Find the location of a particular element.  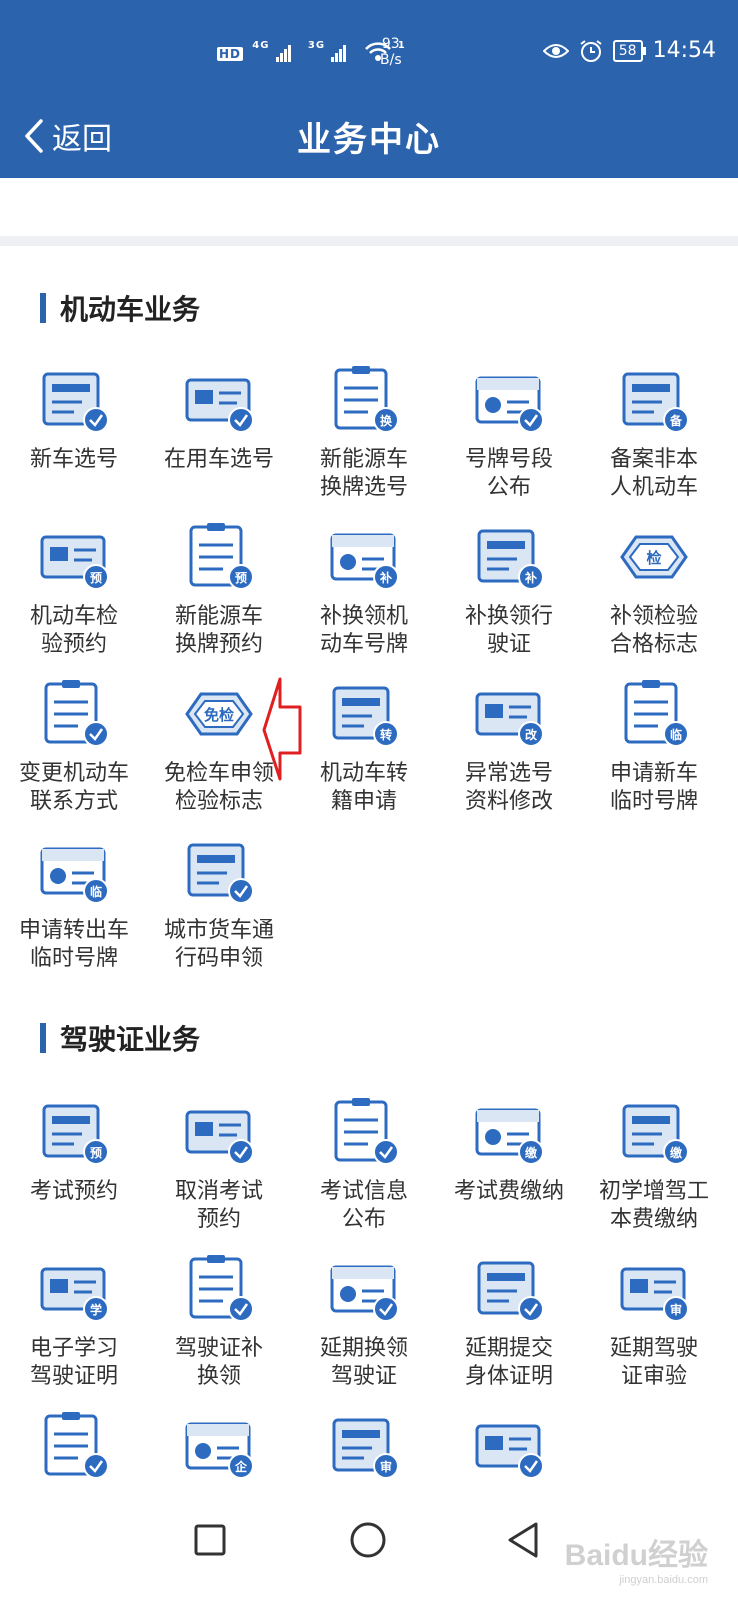

exam-booking-icon: 预 is located at coordinates (74, 1132).